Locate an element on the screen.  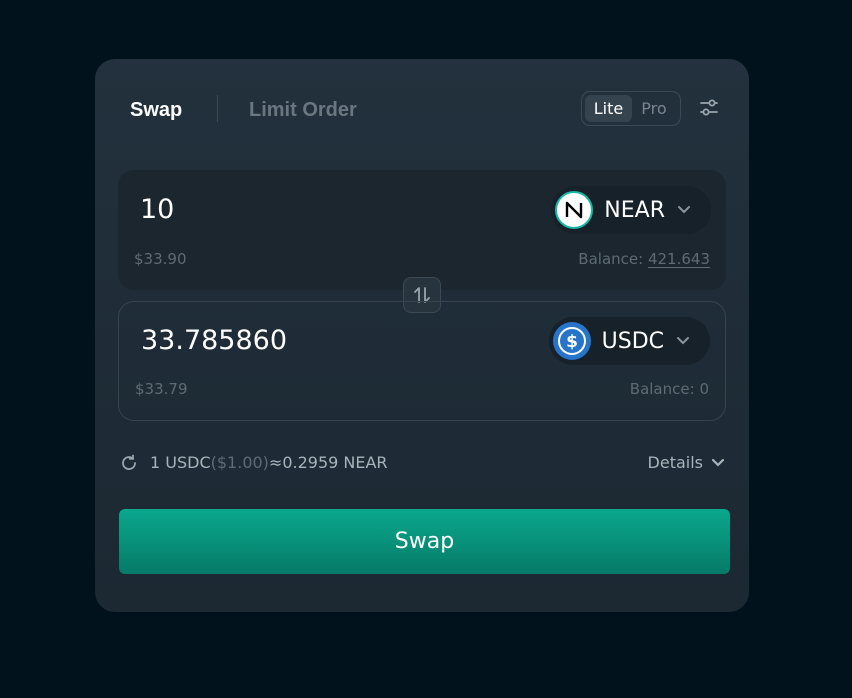
to-balance: Balance: 0 is located at coordinates (669, 389).